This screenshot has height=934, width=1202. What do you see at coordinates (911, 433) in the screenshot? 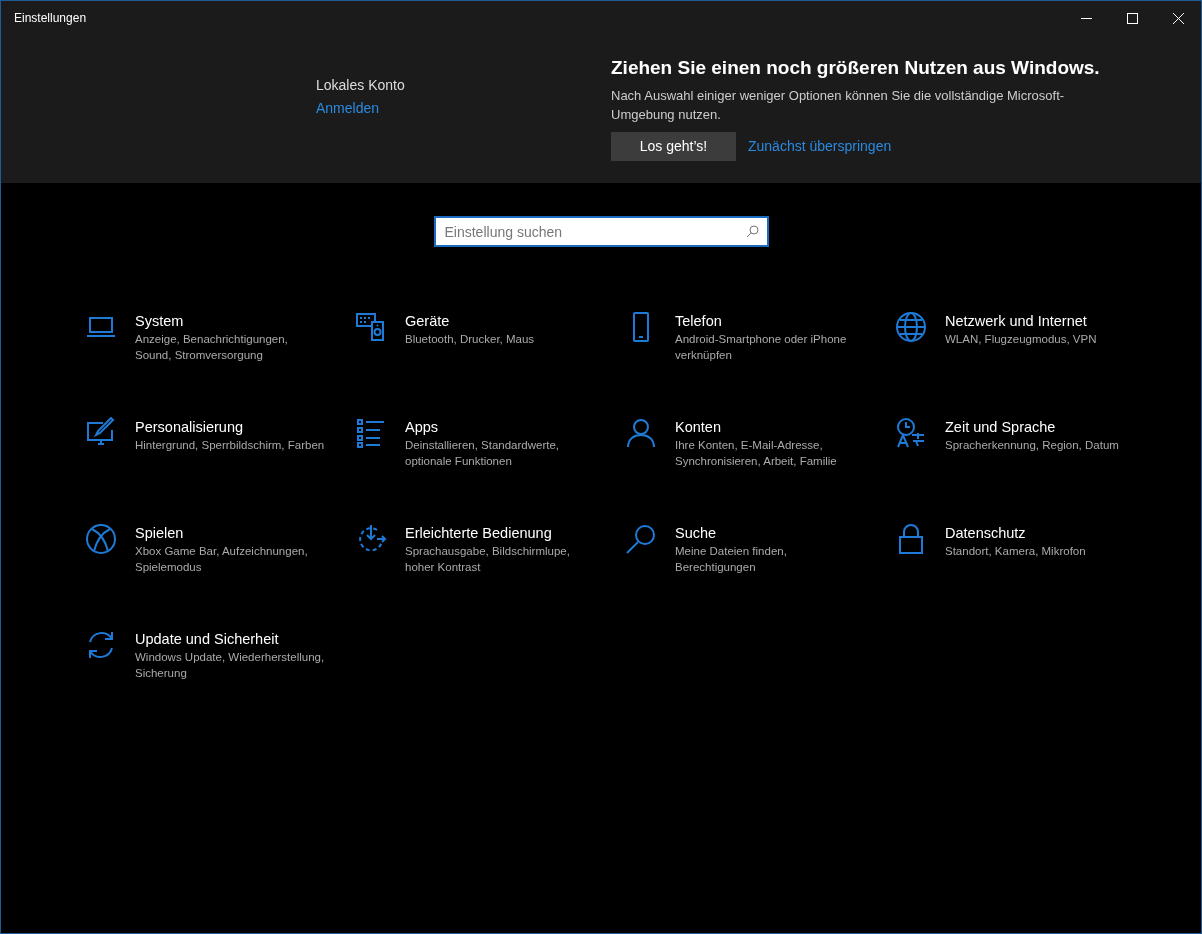
I see `clock-language-icon` at bounding box center [911, 433].